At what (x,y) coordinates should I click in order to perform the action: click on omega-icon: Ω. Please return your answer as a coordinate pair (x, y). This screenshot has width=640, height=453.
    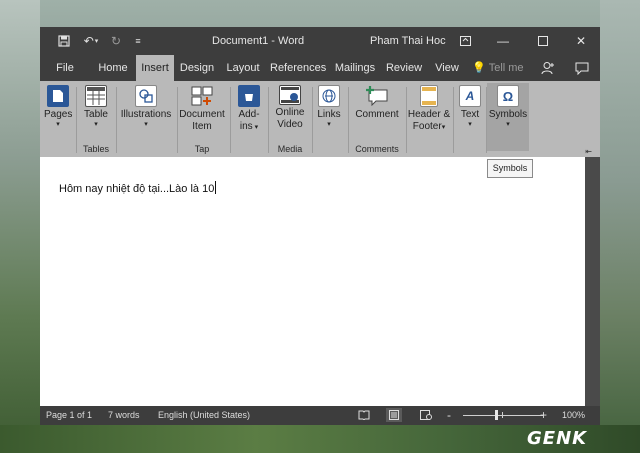
    Looking at the image, I should click on (508, 96).